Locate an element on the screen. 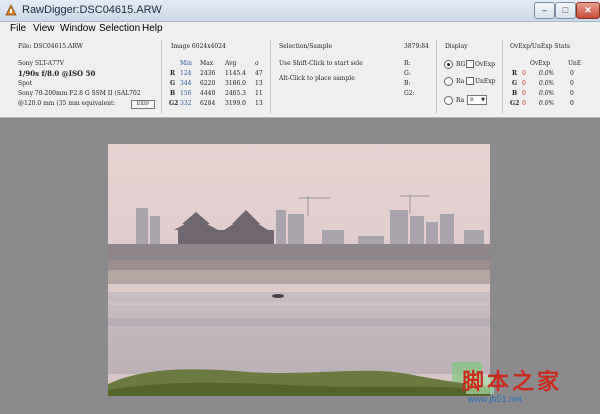  menu-view: View is located at coordinates (44, 28).